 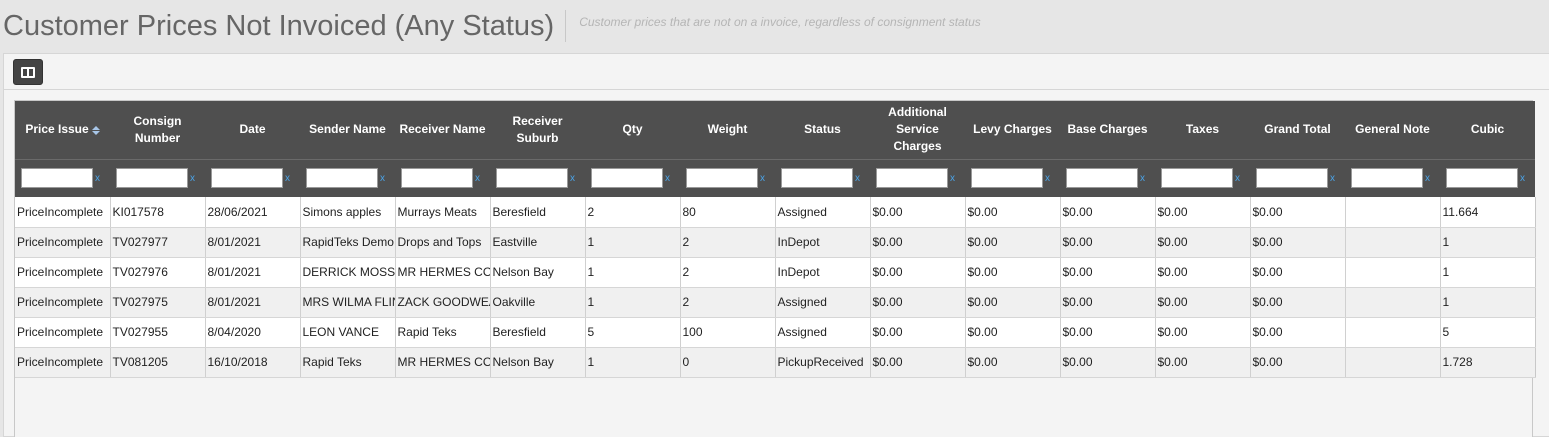 What do you see at coordinates (157, 130) in the screenshot?
I see `column-header-consign-number: Consign Number` at bounding box center [157, 130].